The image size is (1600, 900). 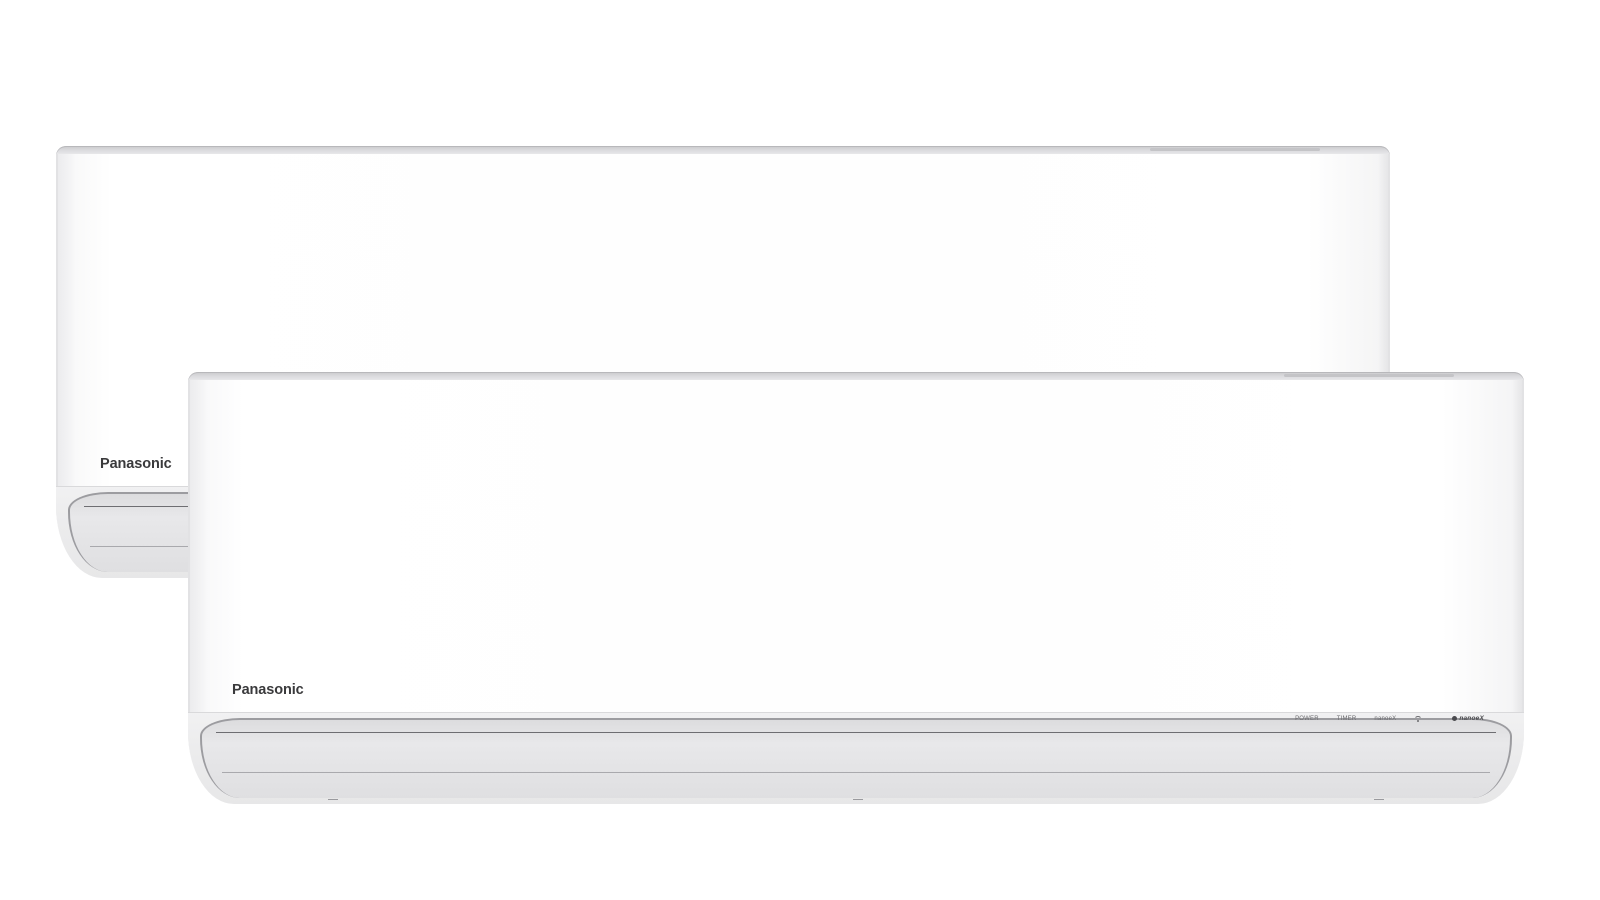 I want to click on power-indicator-label: POWER, so click(x=1307, y=718).